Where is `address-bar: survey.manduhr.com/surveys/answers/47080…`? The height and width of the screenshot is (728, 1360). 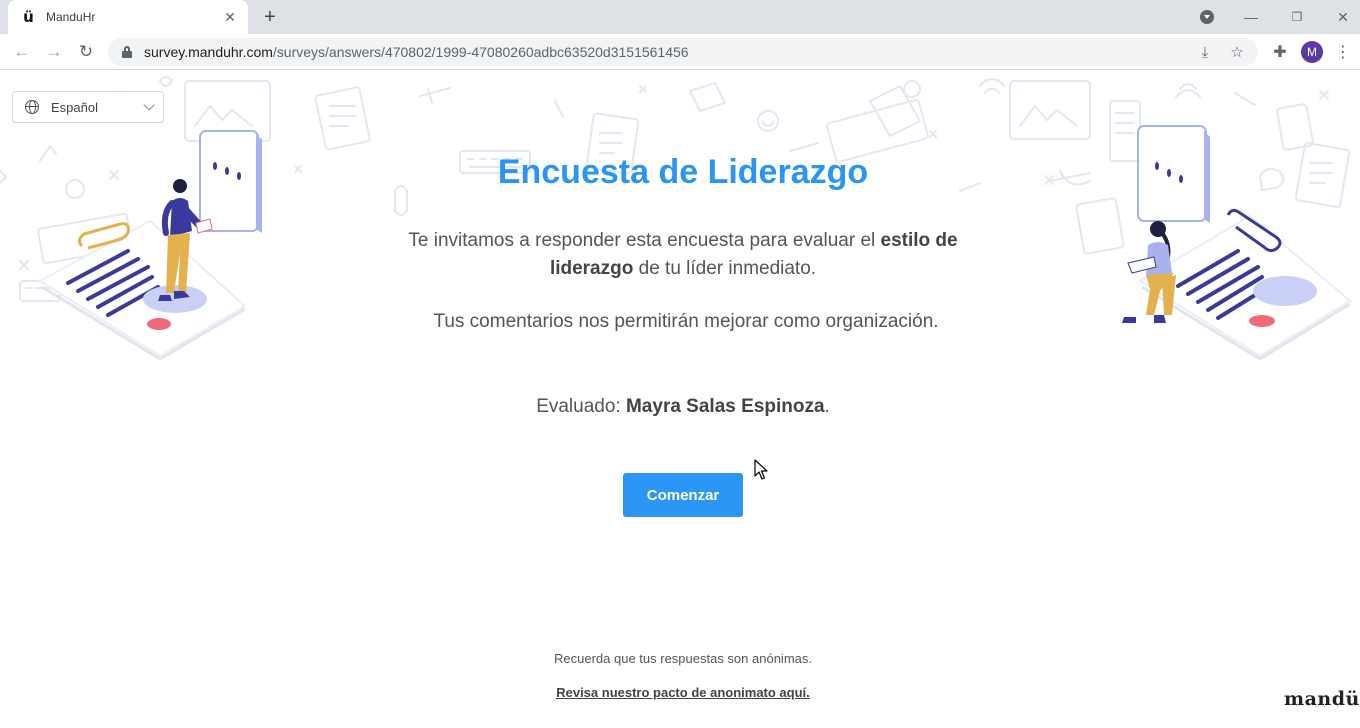
address-bar: survey.manduhr.com/surveys/answers/47080… is located at coordinates (683, 52).